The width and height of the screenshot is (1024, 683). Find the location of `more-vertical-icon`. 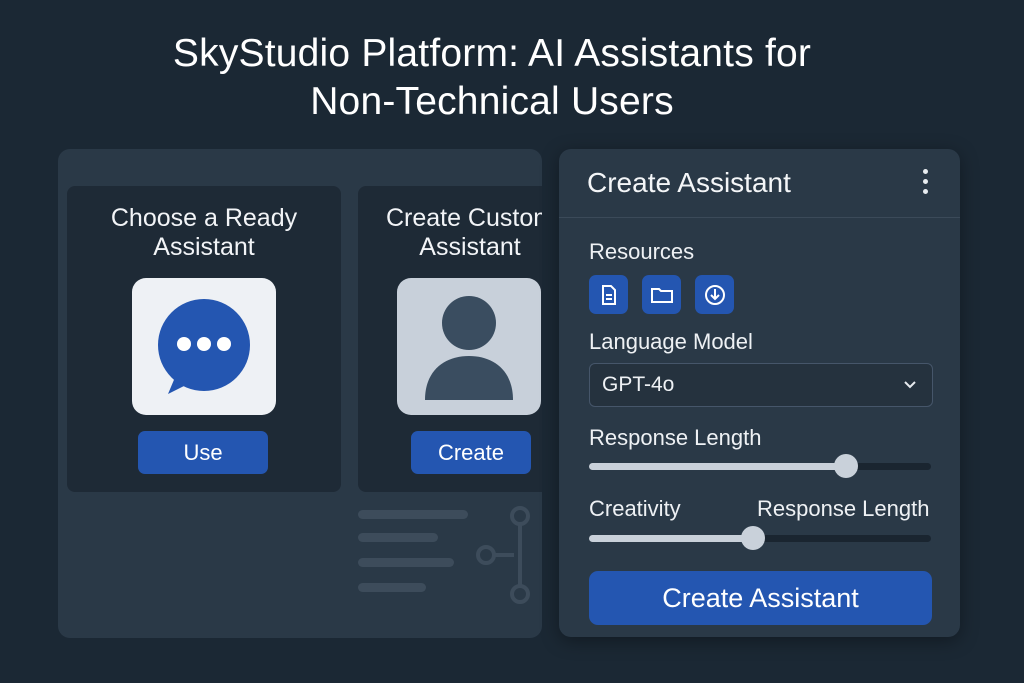

more-vertical-icon is located at coordinates (925, 183).